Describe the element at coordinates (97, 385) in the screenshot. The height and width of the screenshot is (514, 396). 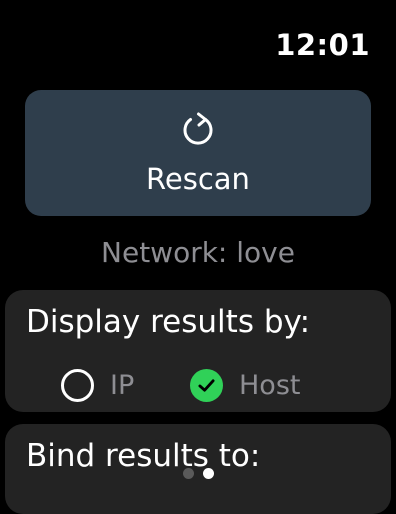
I see `option-ip: IP` at that location.